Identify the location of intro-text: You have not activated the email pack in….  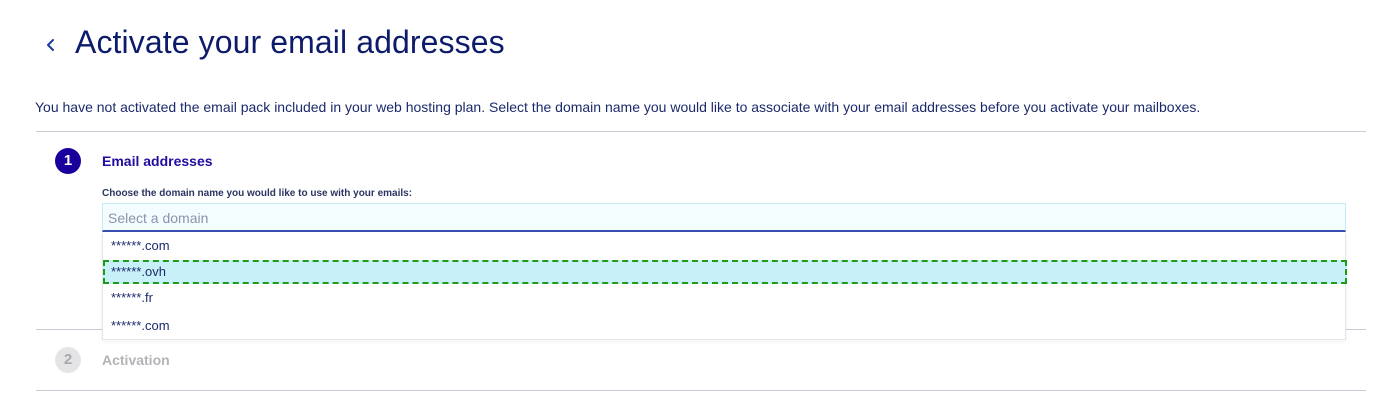
(618, 107).